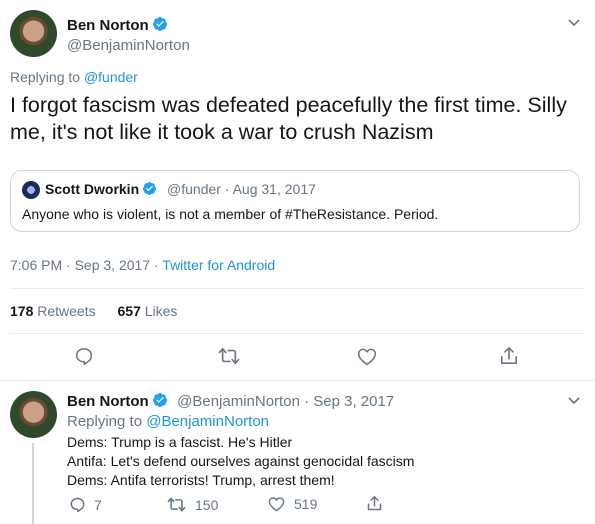  I want to click on author-name: Ben Norton, so click(108, 25).